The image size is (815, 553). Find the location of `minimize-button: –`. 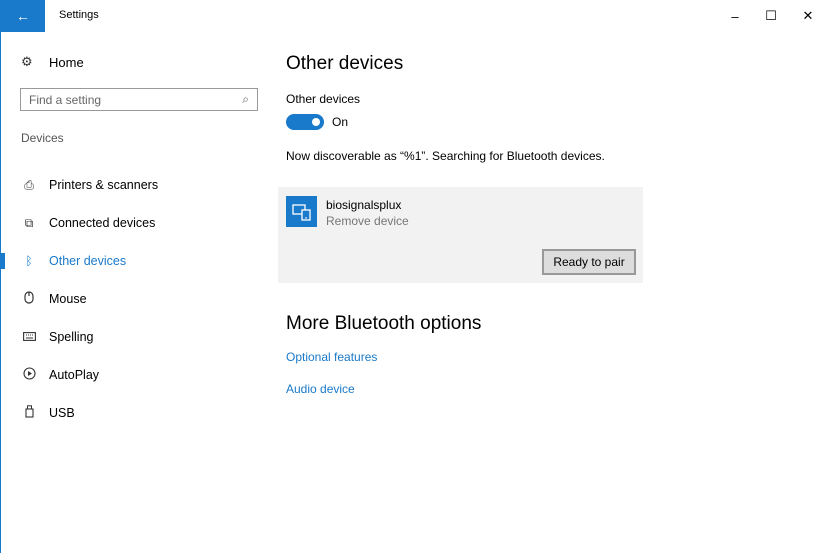

minimize-button: – is located at coordinates (735, 16).